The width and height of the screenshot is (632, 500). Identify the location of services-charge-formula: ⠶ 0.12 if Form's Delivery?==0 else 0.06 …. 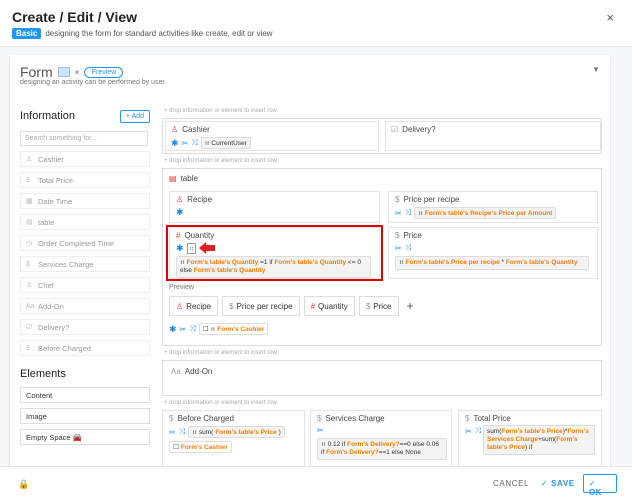
(382, 449).